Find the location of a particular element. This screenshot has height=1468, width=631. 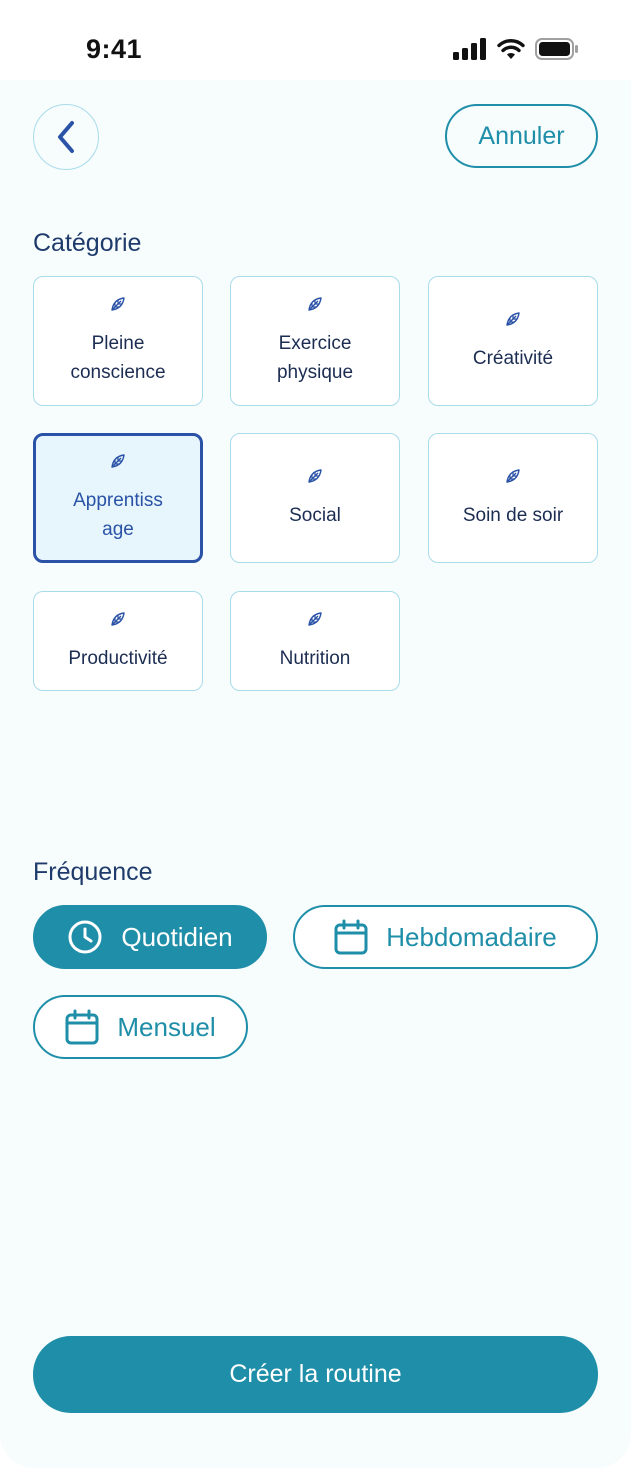

signal-icon is located at coordinates (469, 49).